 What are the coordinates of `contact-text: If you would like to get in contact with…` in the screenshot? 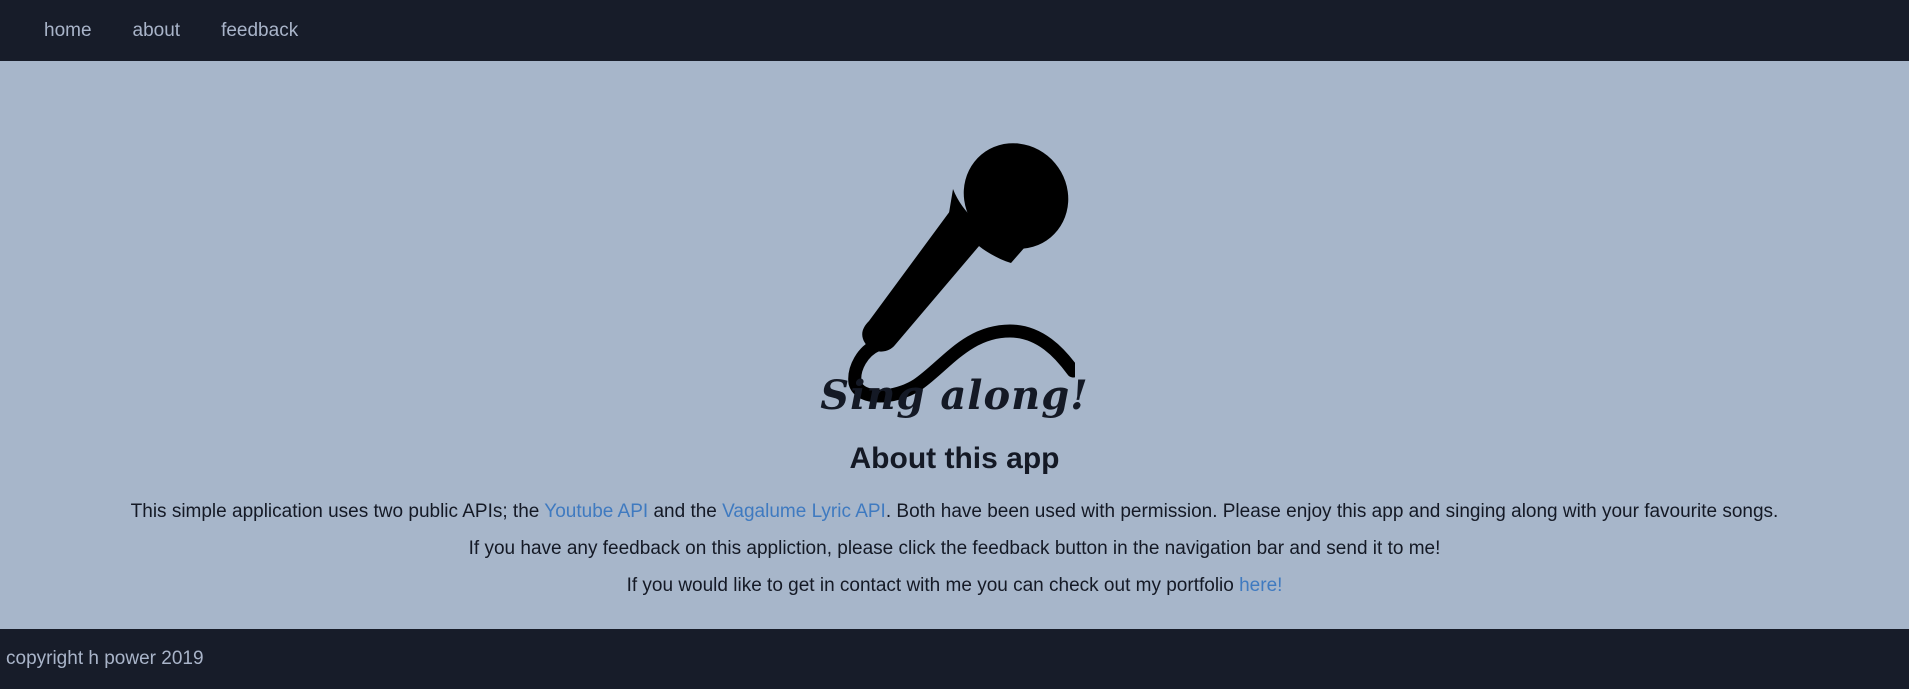 It's located at (933, 585).